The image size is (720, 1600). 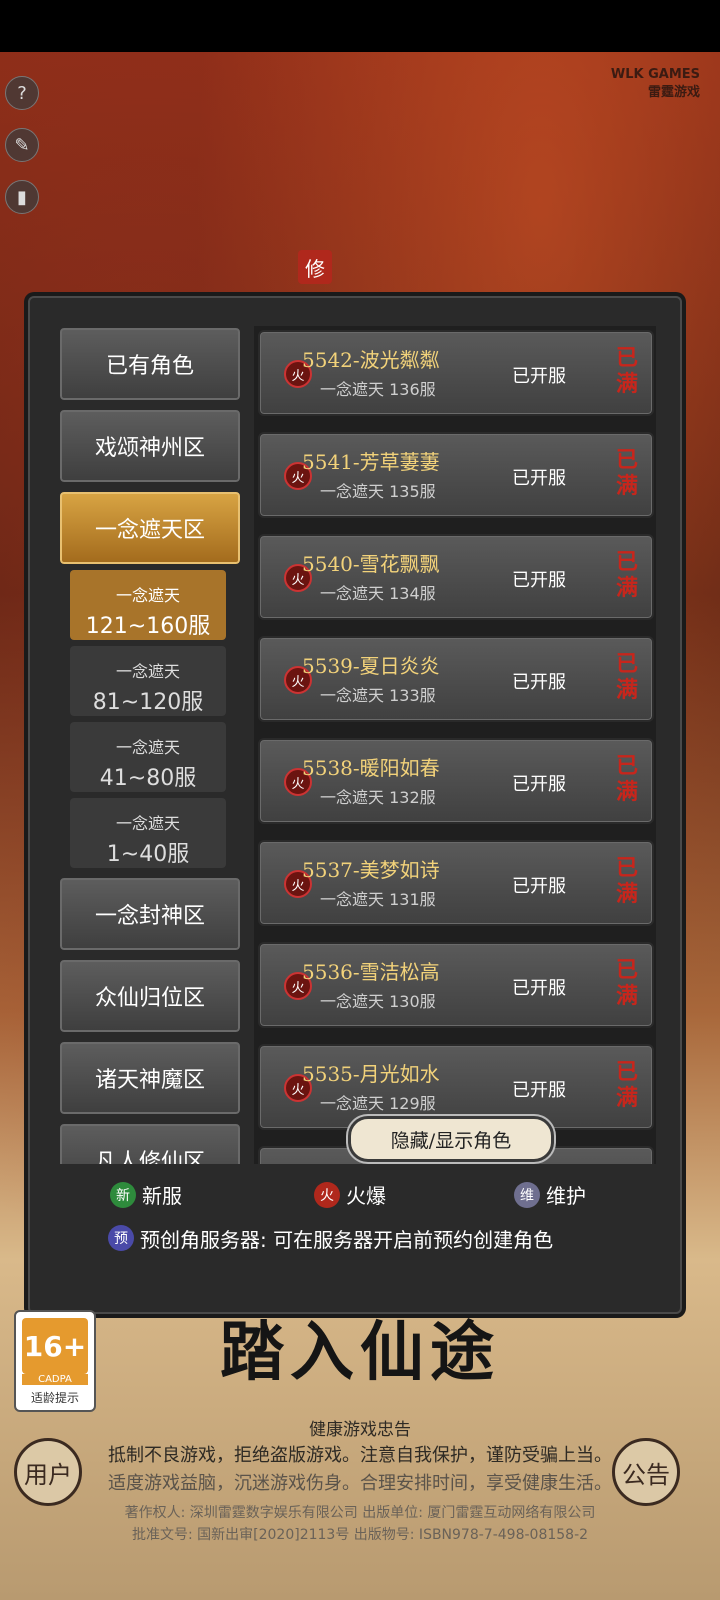 What do you see at coordinates (162, 1196) in the screenshot?
I see `legend-new-label: 新服` at bounding box center [162, 1196].